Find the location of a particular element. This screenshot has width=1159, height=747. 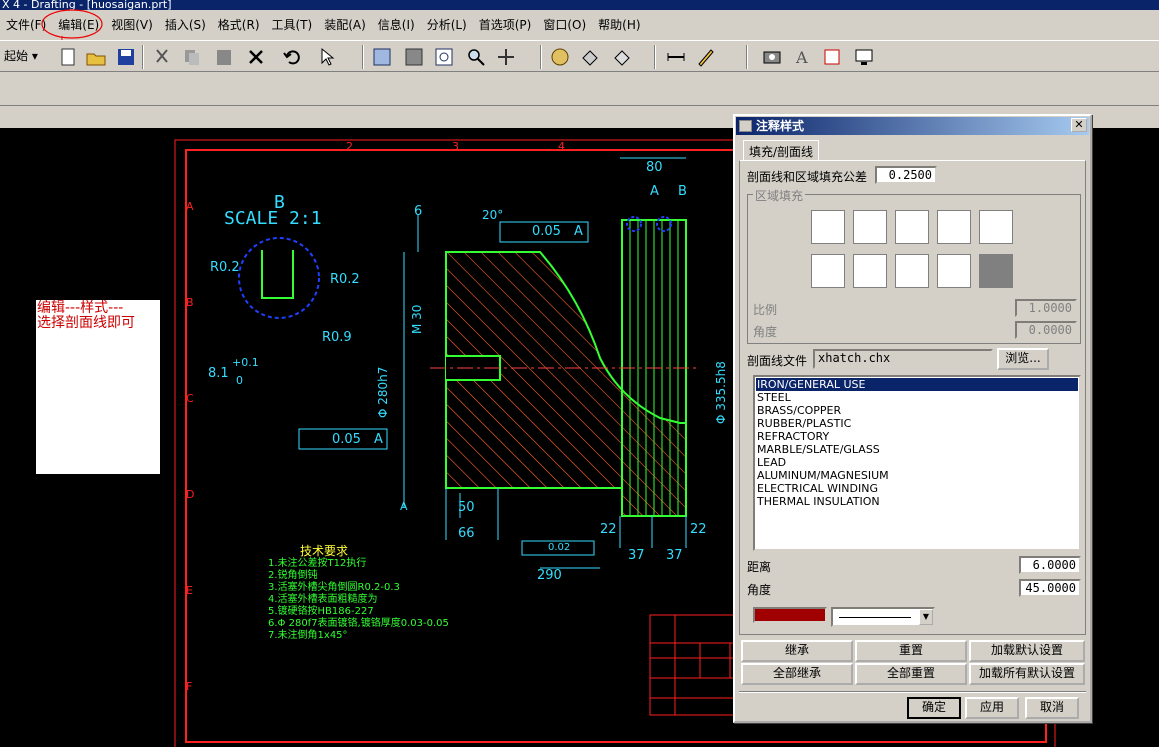

window-title: X 4 - Drafting - [huosaigan.prt] is located at coordinates (579, 5).